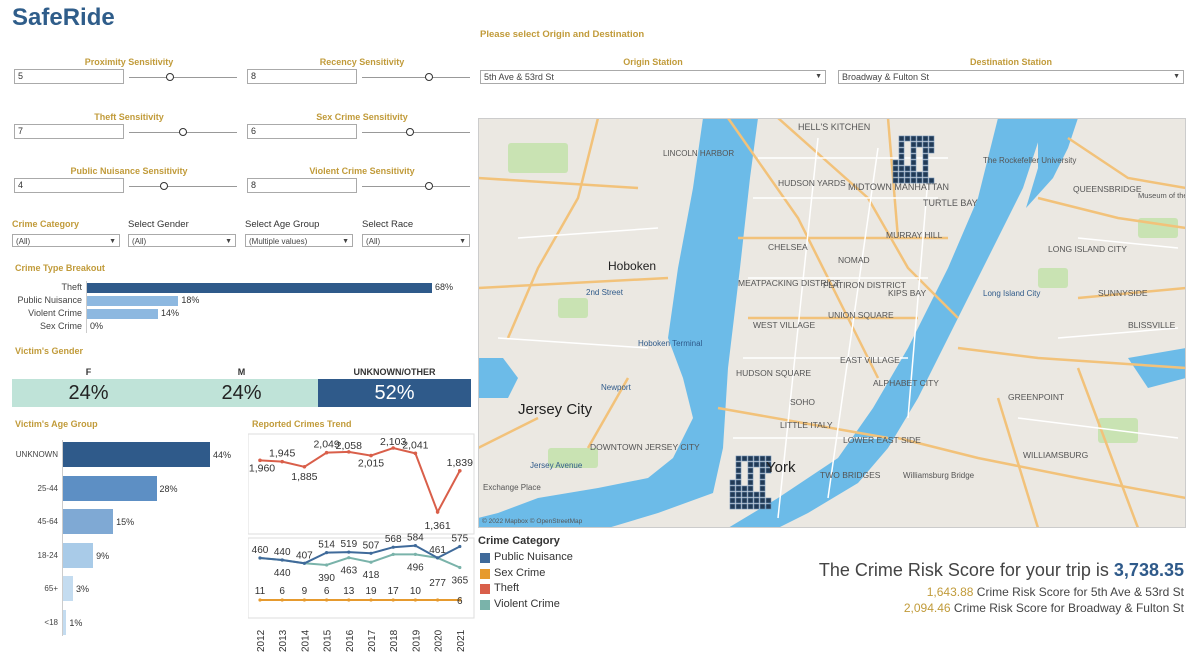  Describe the element at coordinates (632, 266) in the screenshot. I see `map-place-label: Hoboken` at that location.